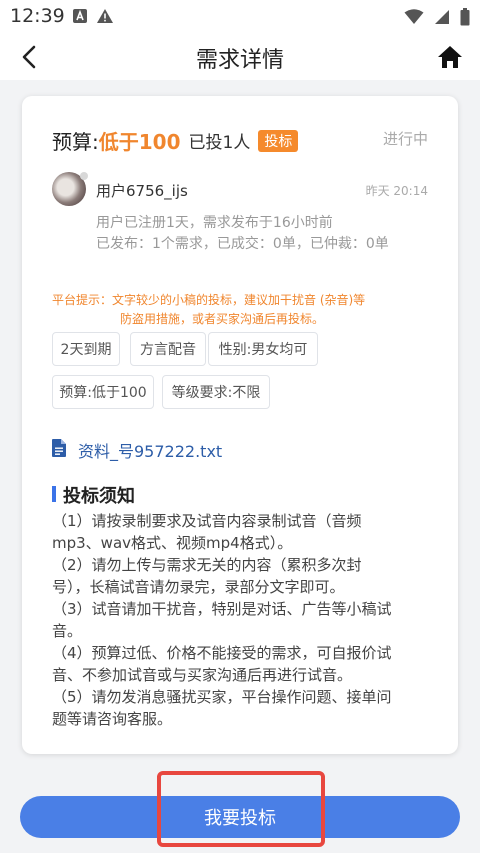 This screenshot has height=853, width=480. What do you see at coordinates (75, 142) in the screenshot?
I see `budget-label: 预算:` at bounding box center [75, 142].